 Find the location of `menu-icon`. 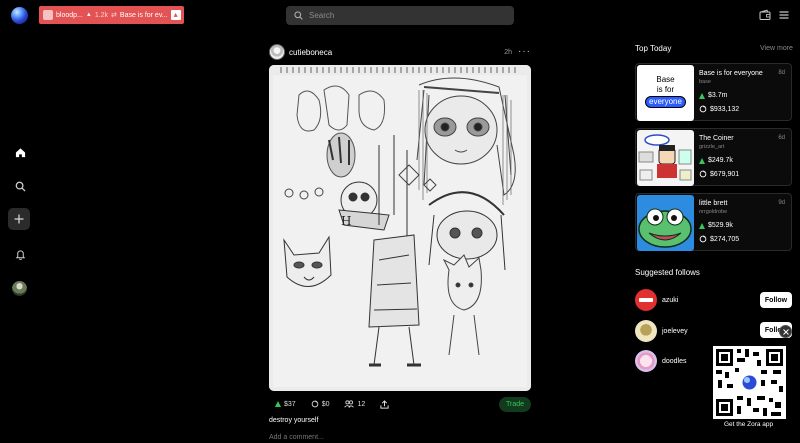

menu-icon is located at coordinates (784, 15).